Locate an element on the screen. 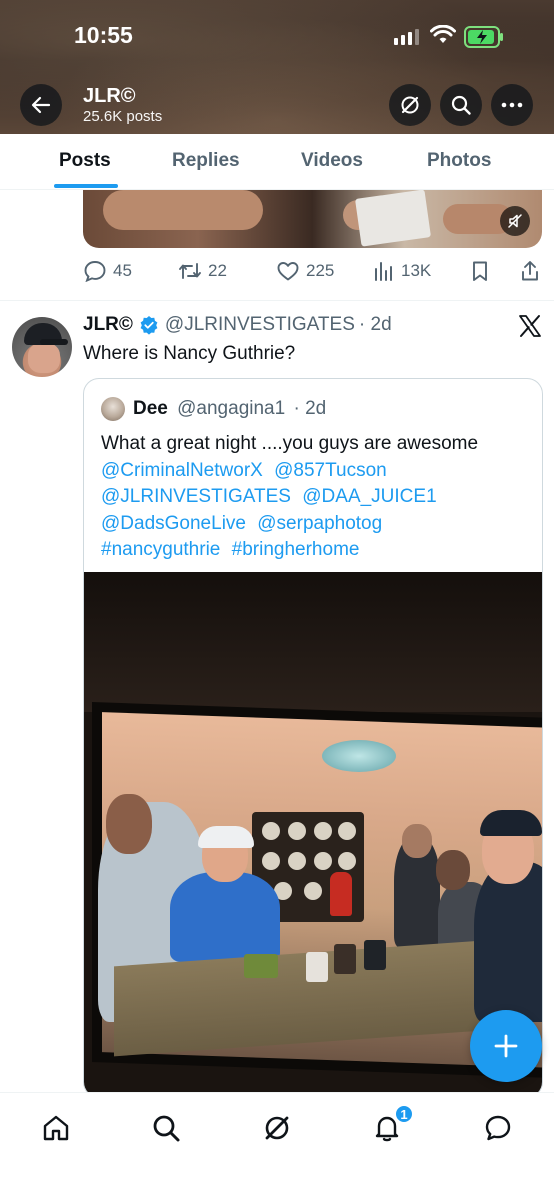 The height and width of the screenshot is (1200, 554). mute-button is located at coordinates (515, 221).